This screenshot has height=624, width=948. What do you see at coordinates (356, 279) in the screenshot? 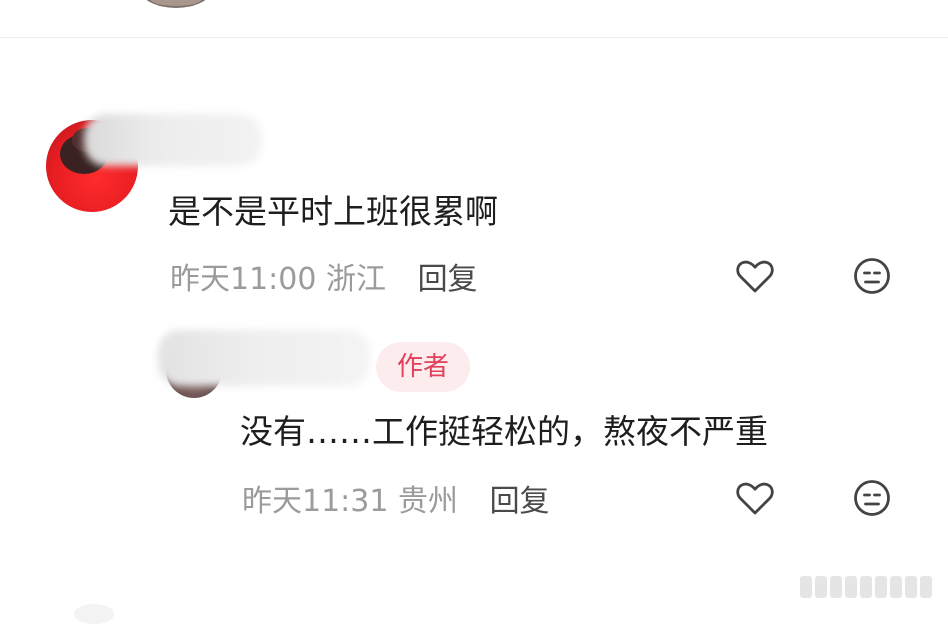
I see `comment-location: 浙江` at bounding box center [356, 279].